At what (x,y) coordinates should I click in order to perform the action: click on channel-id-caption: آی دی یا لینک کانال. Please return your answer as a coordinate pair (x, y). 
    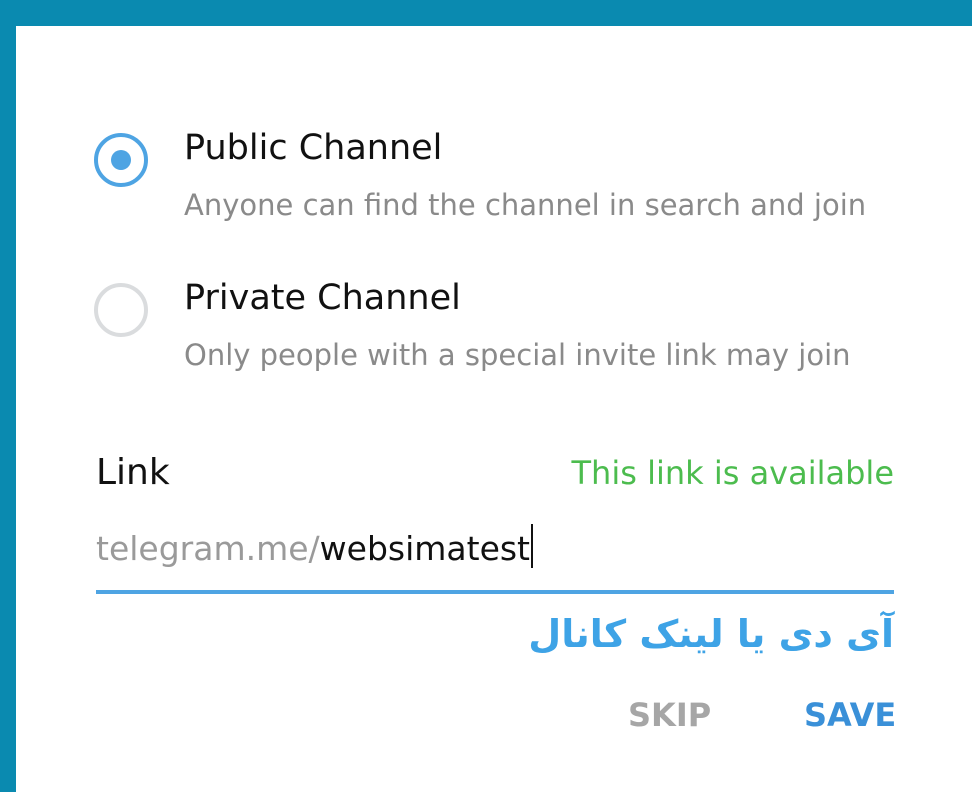
    Looking at the image, I should click on (711, 634).